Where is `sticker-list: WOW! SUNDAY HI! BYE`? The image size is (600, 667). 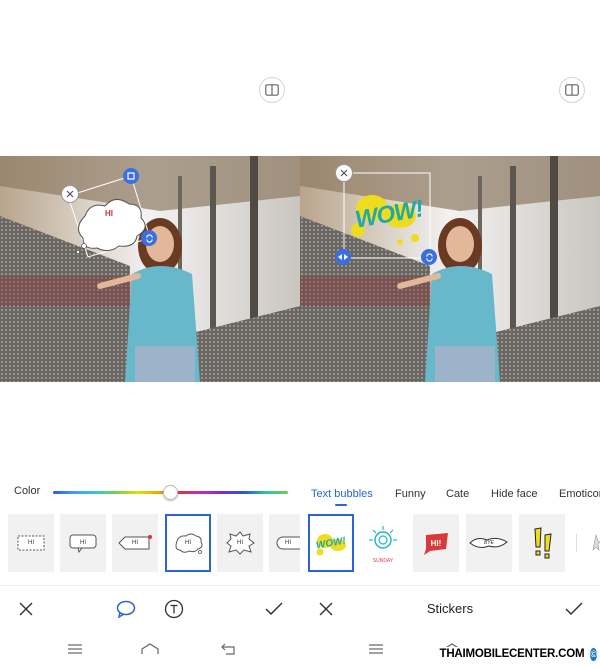
sticker-list: WOW! SUNDAY HI! BYE is located at coordinates (450, 543).